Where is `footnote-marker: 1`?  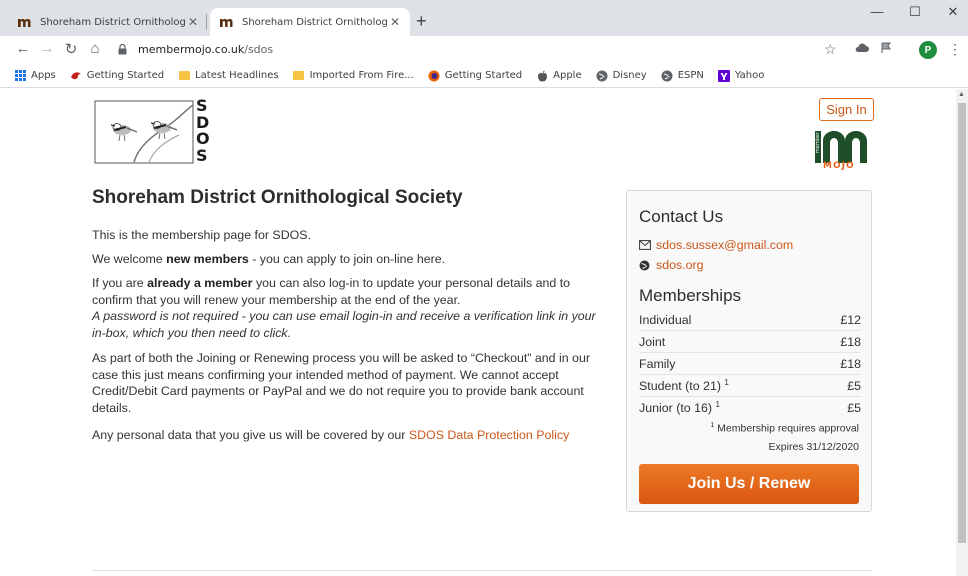 footnote-marker: 1 is located at coordinates (726, 382).